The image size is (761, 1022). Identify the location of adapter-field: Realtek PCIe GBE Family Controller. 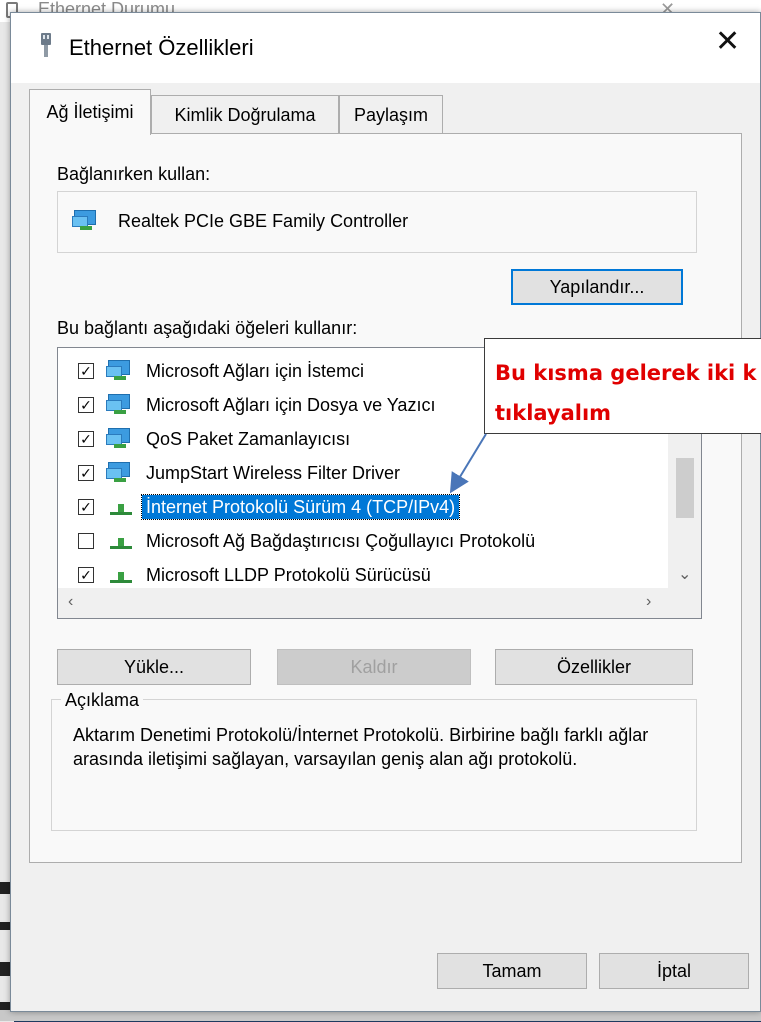
(377, 222).